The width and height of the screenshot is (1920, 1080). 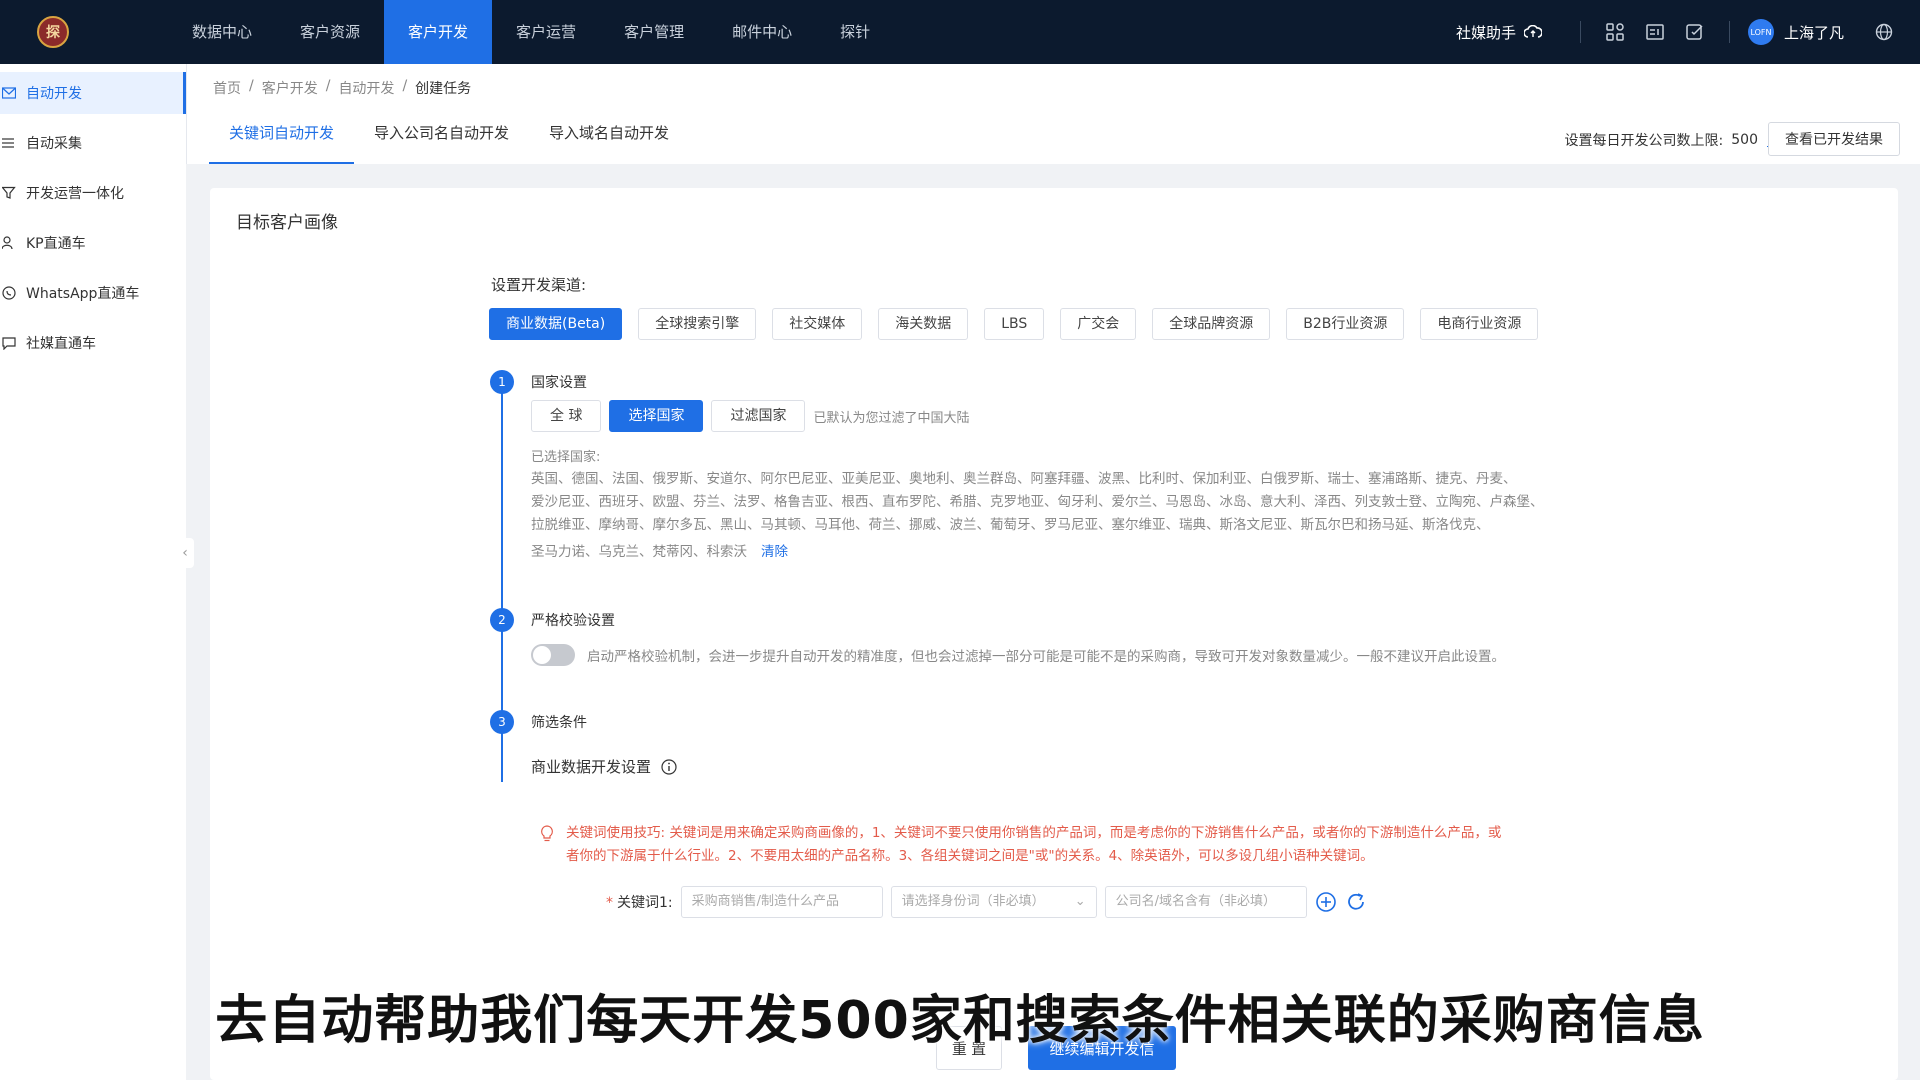 What do you see at coordinates (891, 418) in the screenshot?
I see `filter-note: 已默认为您过滤了中国大陆` at bounding box center [891, 418].